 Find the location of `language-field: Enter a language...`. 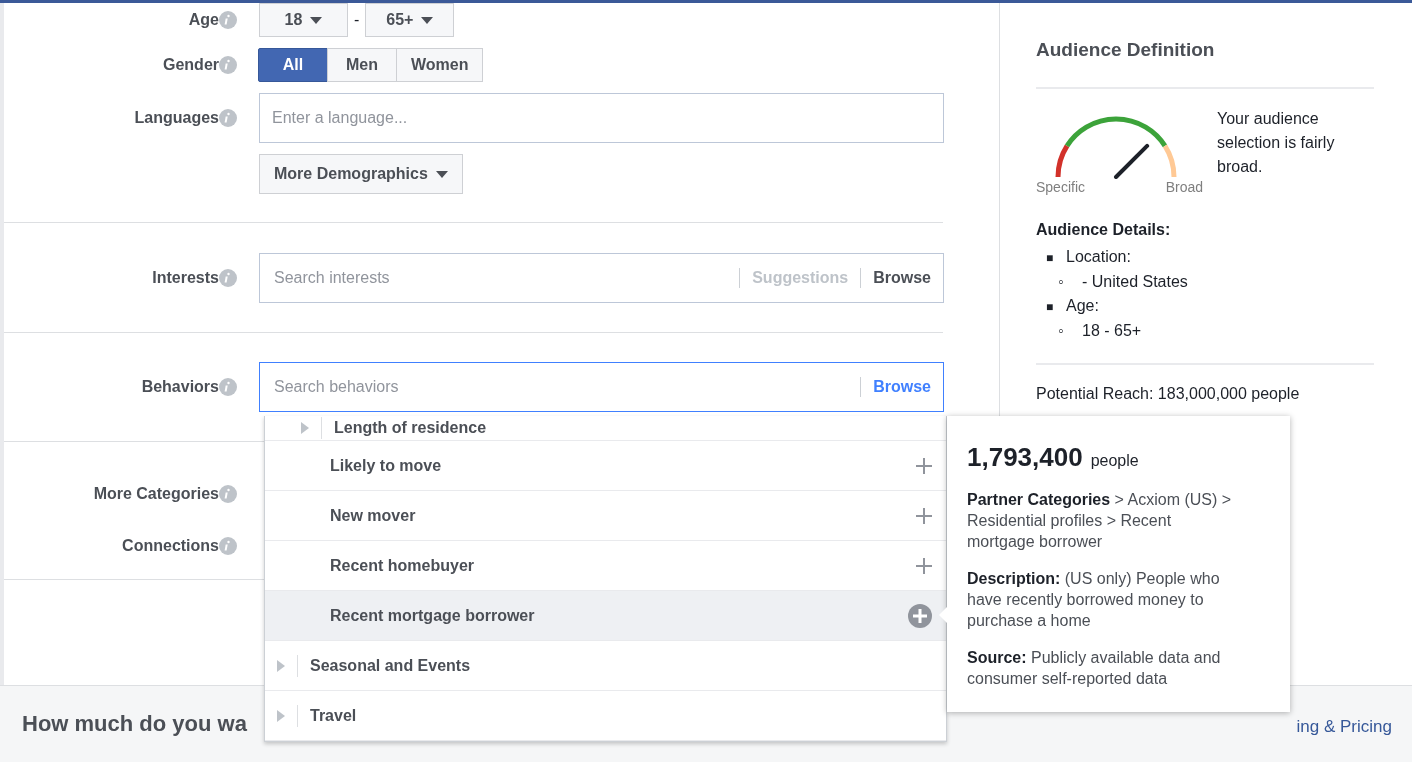

language-field: Enter a language... is located at coordinates (601, 118).